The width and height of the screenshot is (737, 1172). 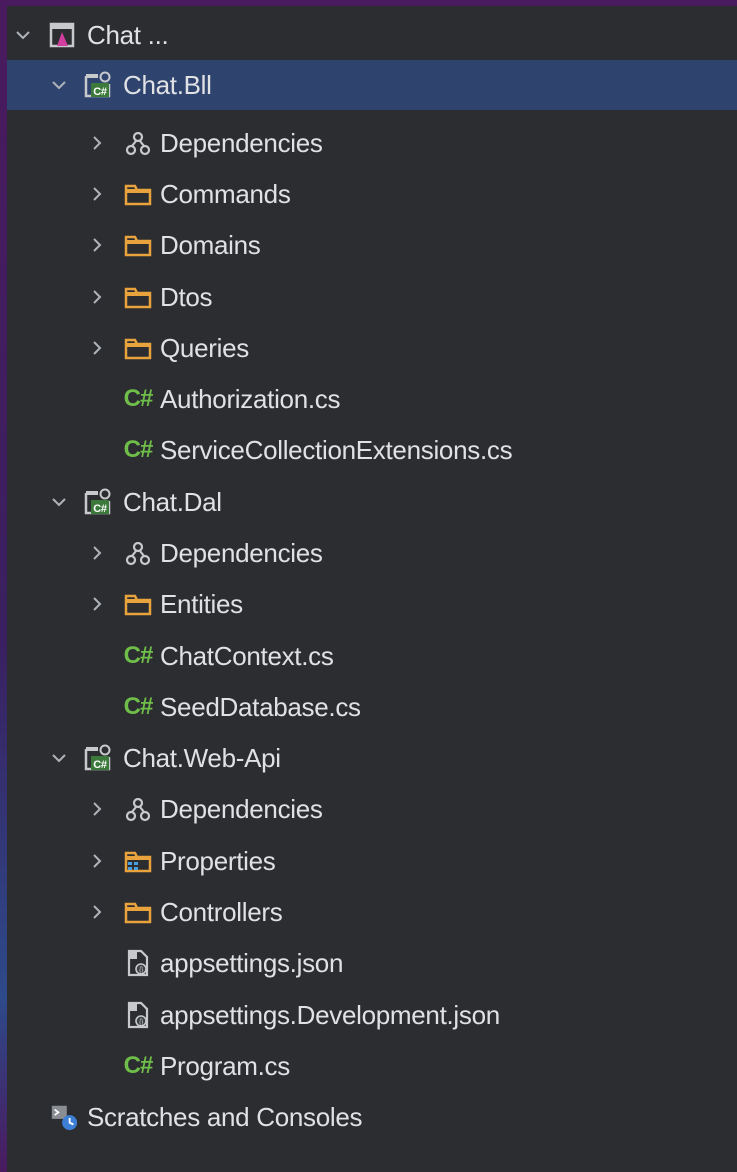 I want to click on tree-node-folder-controllers: Controllers, so click(x=372, y=912).